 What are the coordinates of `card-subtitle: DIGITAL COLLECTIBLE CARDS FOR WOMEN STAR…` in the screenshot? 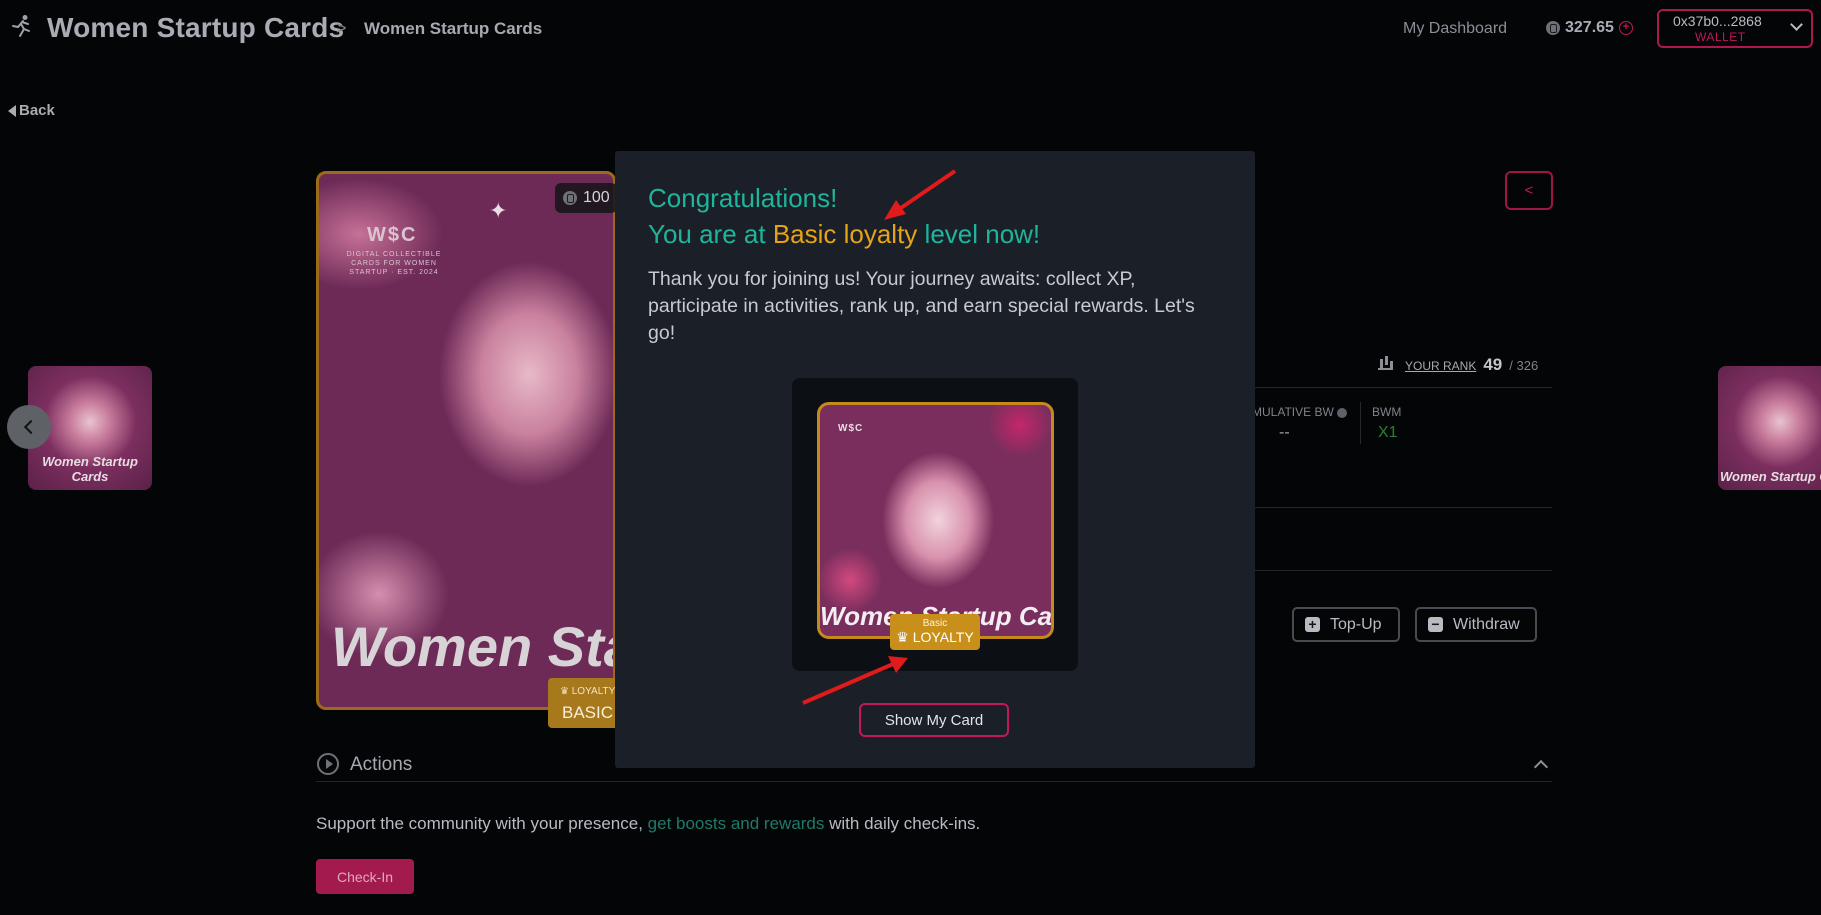 It's located at (394, 263).